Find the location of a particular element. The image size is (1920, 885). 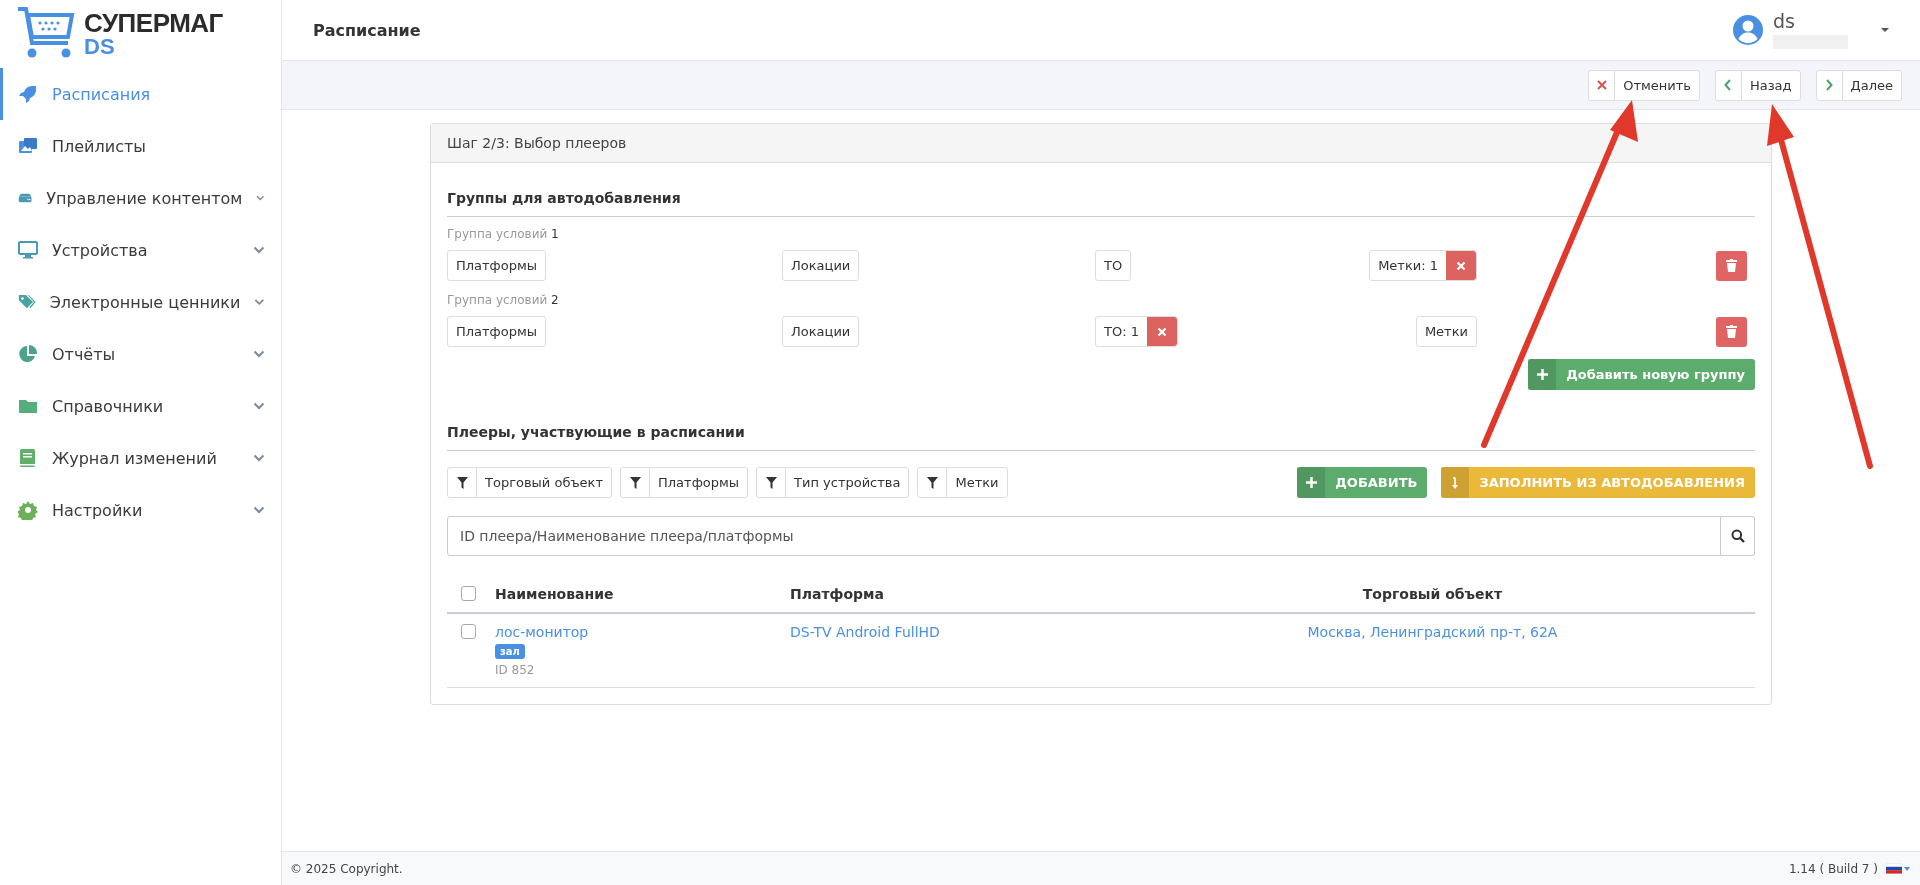

search-field: ID плеера/Наименование плеера/платформы is located at coordinates (1084, 536).